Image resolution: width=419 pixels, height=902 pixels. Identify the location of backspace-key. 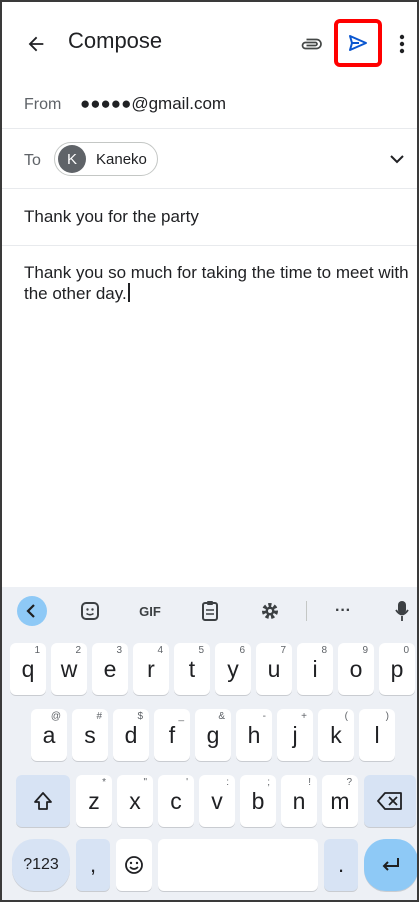
(390, 801).